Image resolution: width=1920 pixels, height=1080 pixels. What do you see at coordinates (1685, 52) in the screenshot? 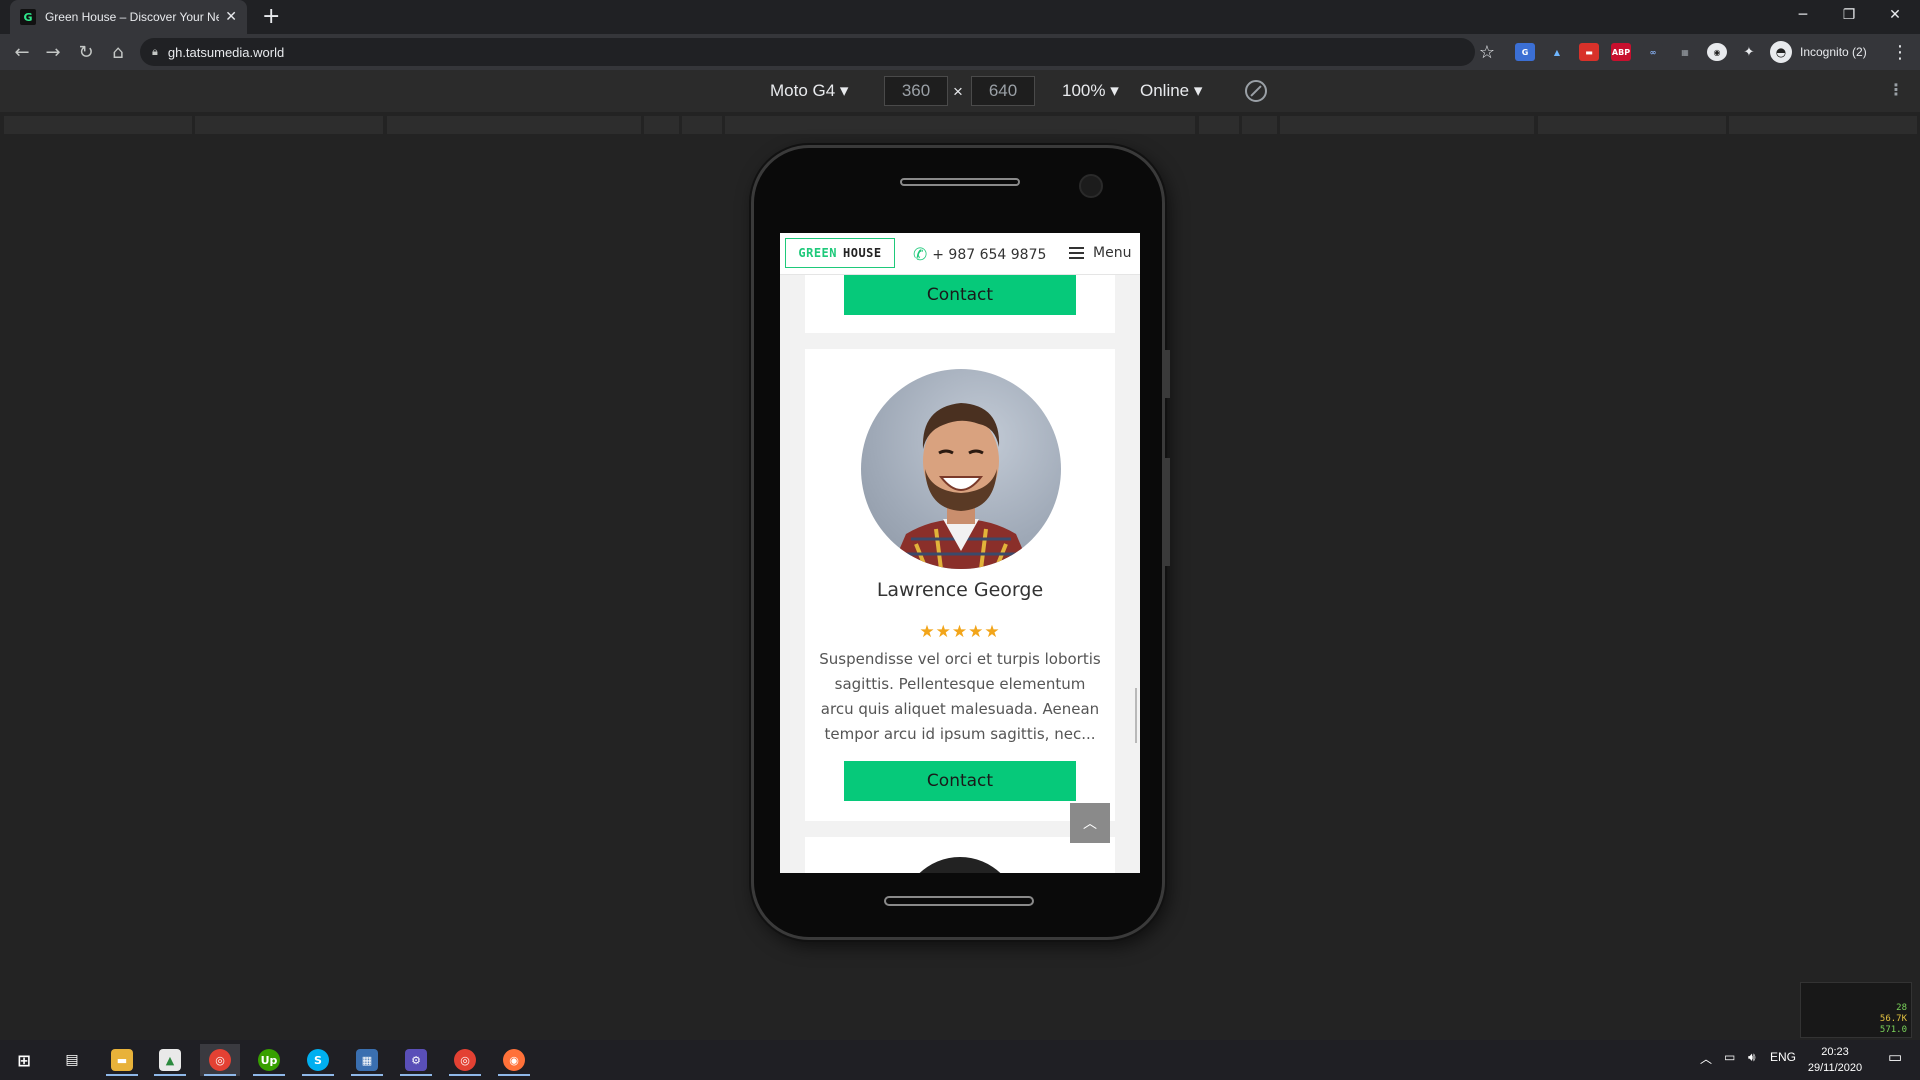
I see `stack-extension-icon: ▦` at bounding box center [1685, 52].